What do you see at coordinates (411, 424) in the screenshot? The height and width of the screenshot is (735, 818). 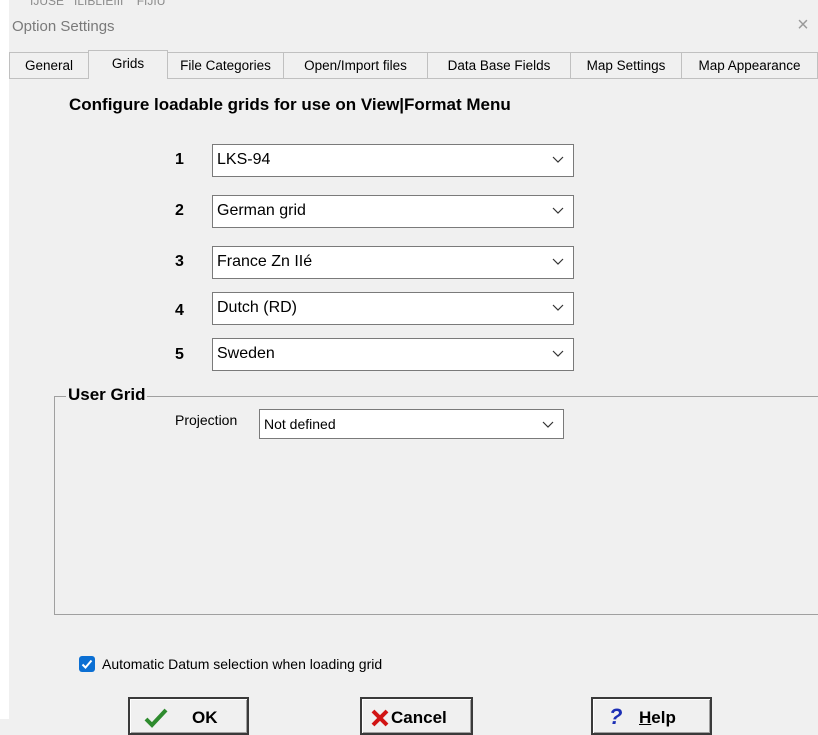 I see `projection-select: Not defined` at bounding box center [411, 424].